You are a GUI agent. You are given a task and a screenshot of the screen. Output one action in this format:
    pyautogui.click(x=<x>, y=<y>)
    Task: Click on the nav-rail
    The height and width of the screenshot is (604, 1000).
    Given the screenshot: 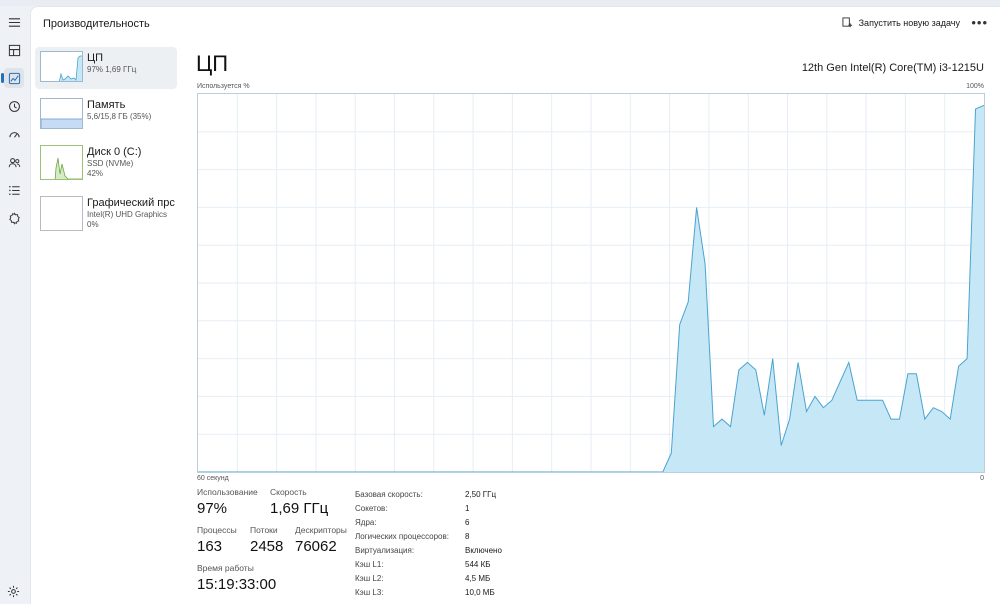 What is the action you would take?
    pyautogui.click(x=14, y=305)
    